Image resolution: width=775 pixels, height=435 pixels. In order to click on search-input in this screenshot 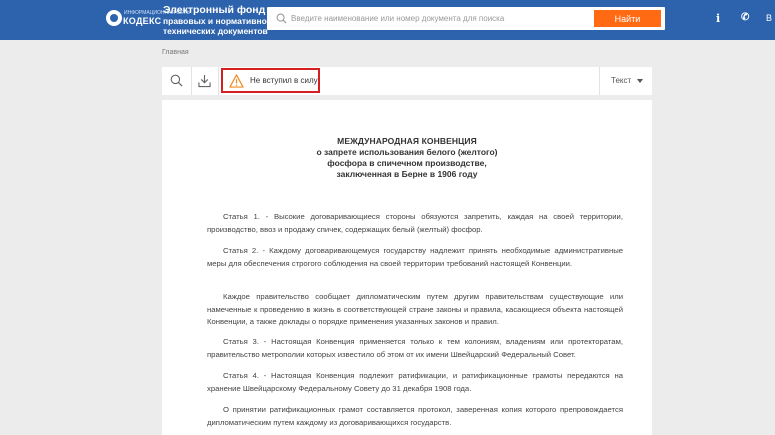, I will do `click(441, 18)`.